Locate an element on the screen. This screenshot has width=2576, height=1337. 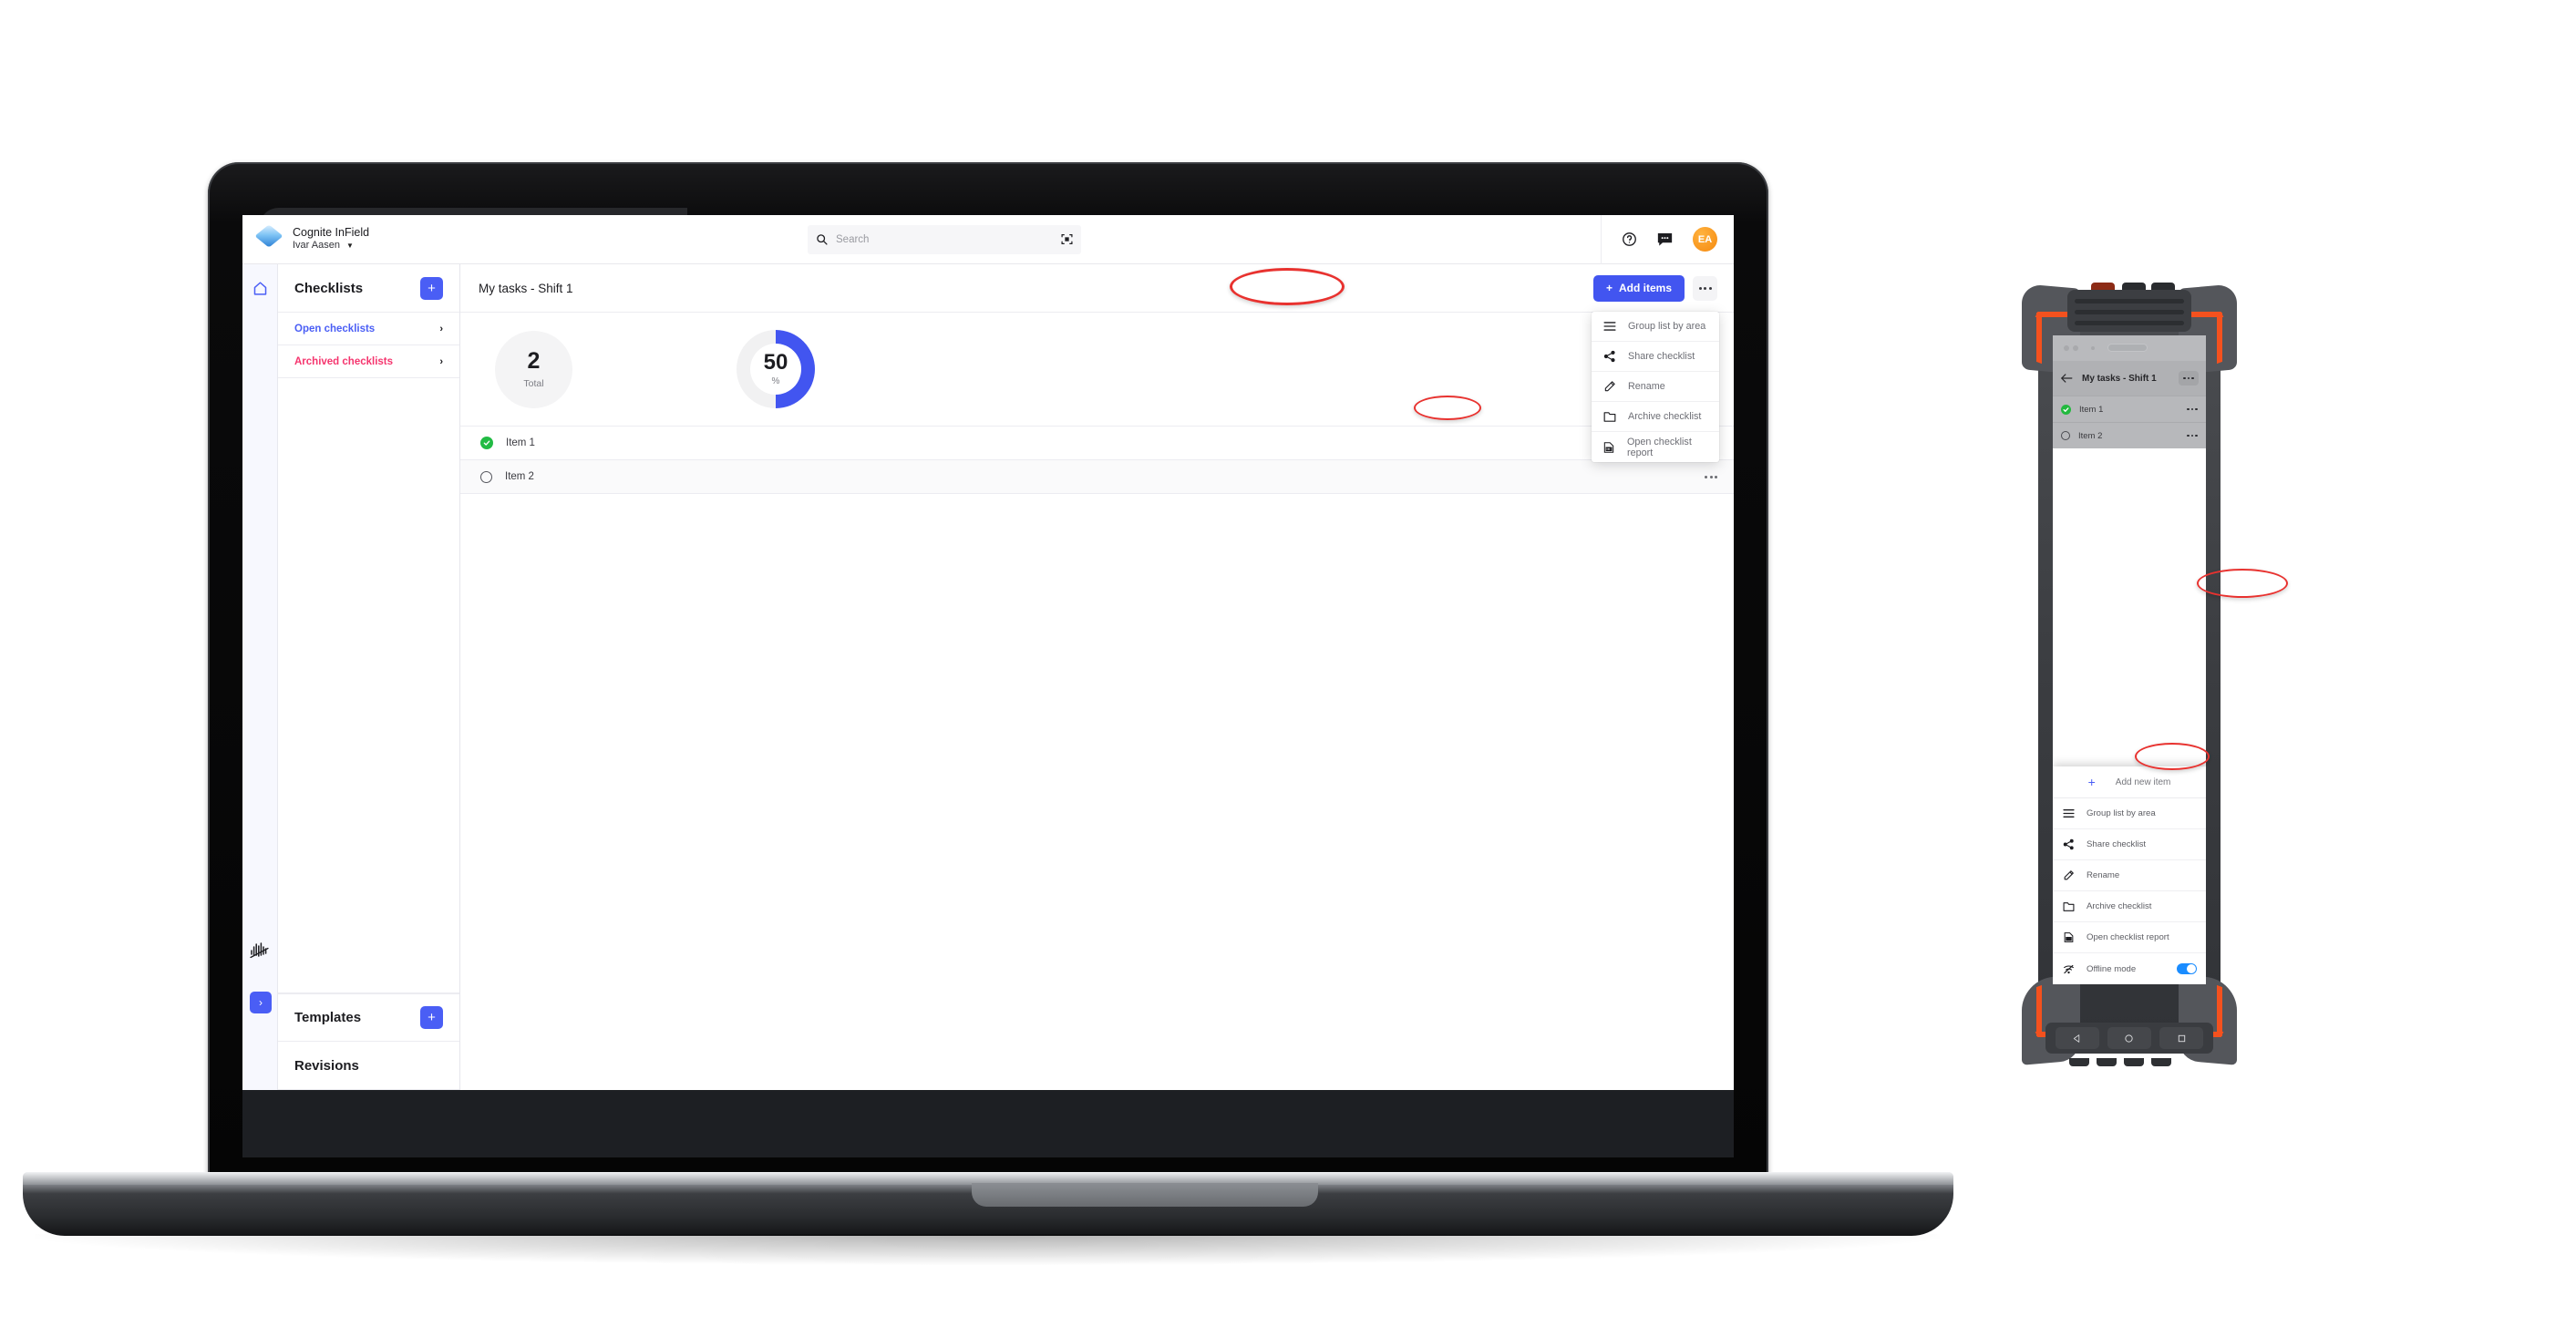
menu-item-label: Share checklist is located at coordinates (1661, 356).